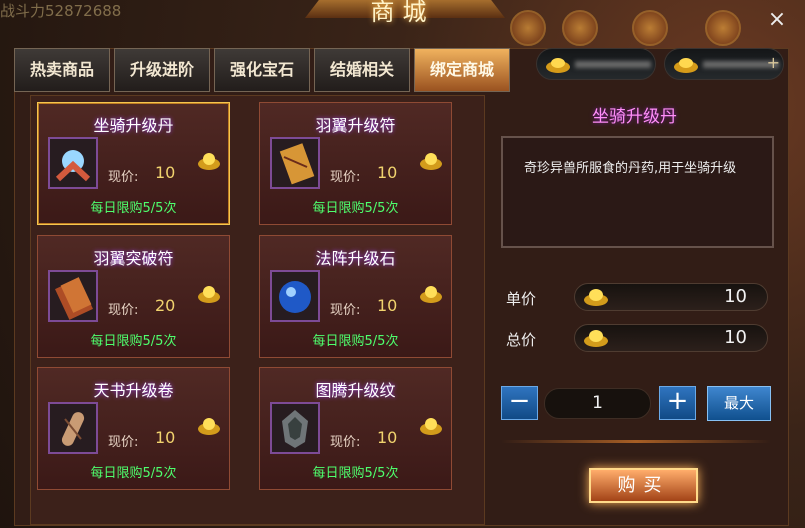 The image size is (805, 528). I want to click on wing-breakthrough-icon, so click(73, 296).